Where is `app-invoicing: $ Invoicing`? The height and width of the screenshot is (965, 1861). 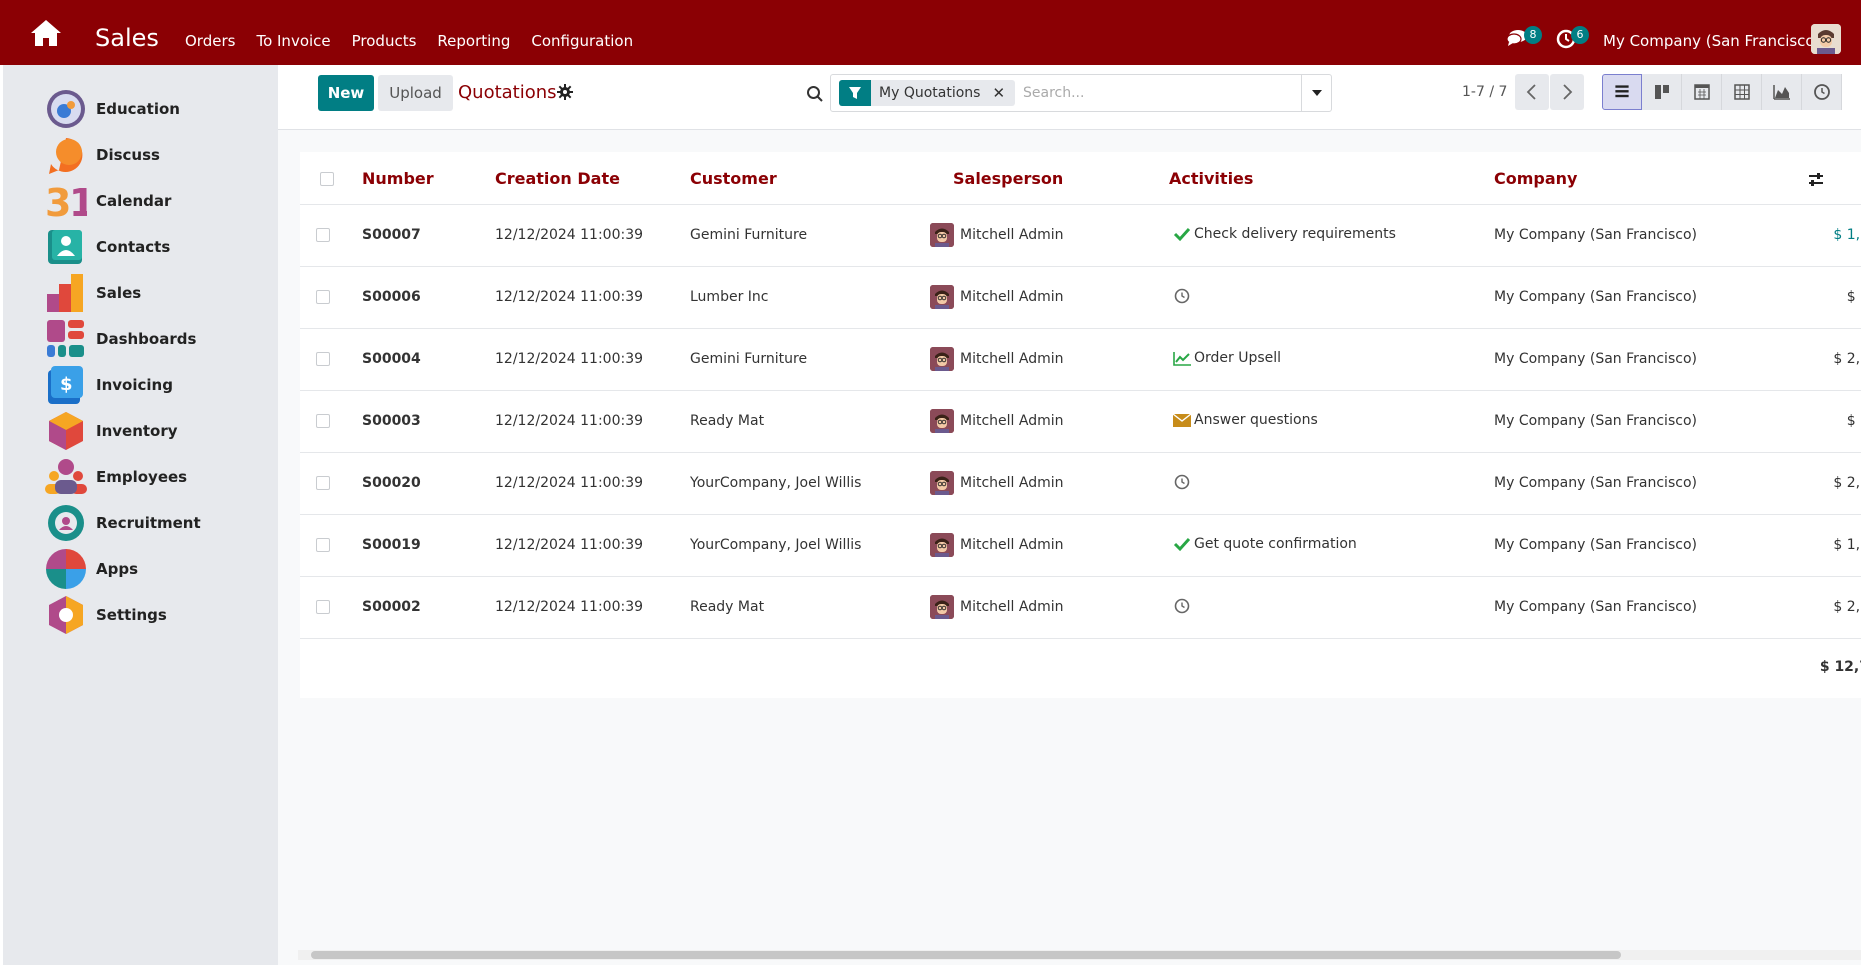 app-invoicing: $ Invoicing is located at coordinates (109, 385).